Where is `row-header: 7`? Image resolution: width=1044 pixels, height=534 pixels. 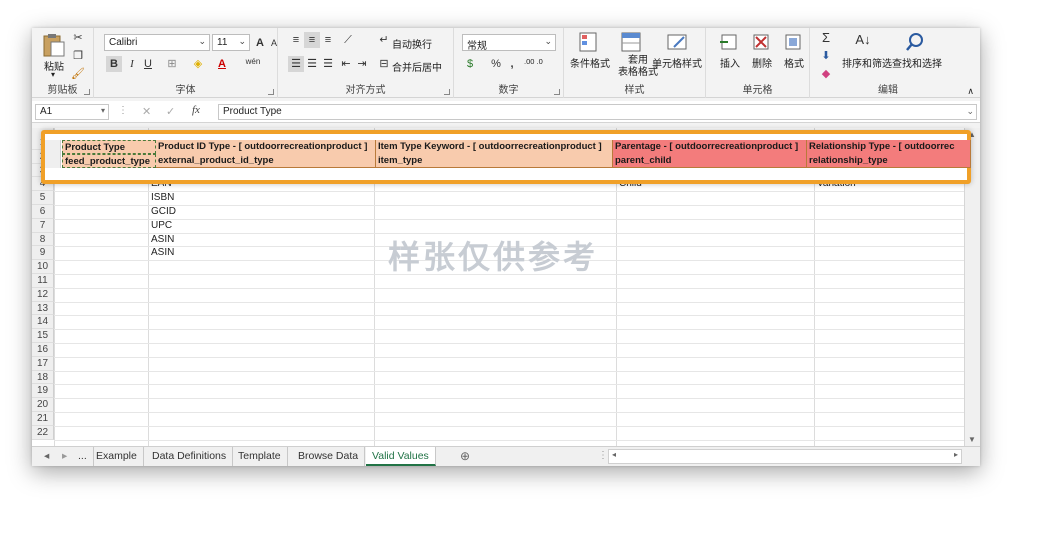 row-header: 7 is located at coordinates (43, 225).